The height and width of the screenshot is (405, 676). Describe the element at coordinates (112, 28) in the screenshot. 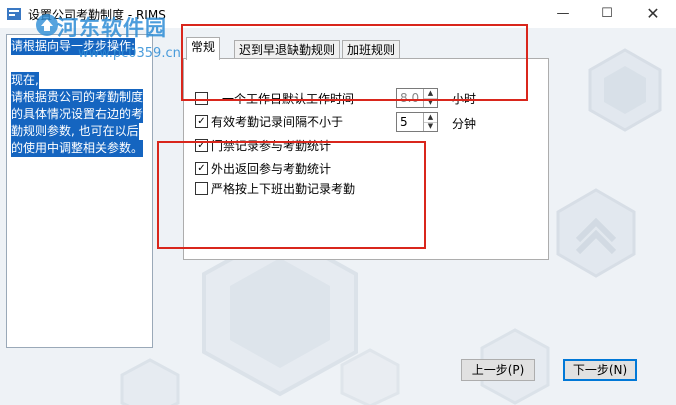

I see `watermark-brand: 河东软件园` at that location.